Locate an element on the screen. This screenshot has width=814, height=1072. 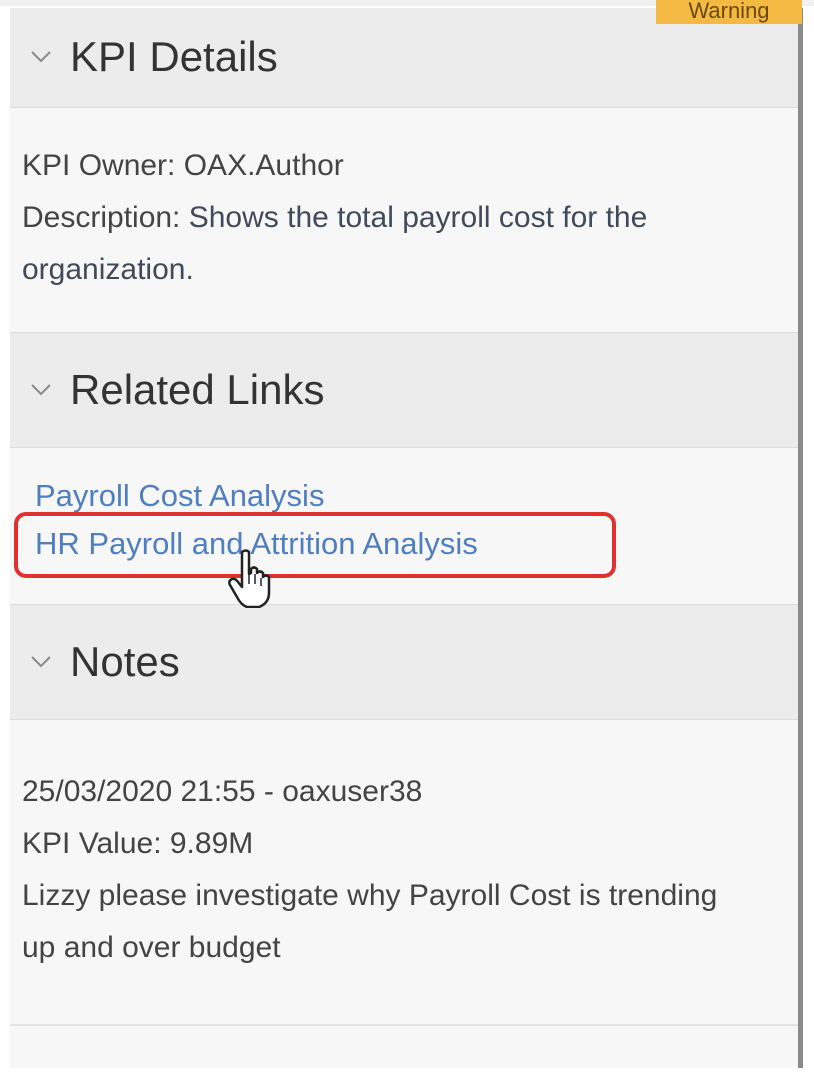
related-links-header: Related Links is located at coordinates (404, 390).